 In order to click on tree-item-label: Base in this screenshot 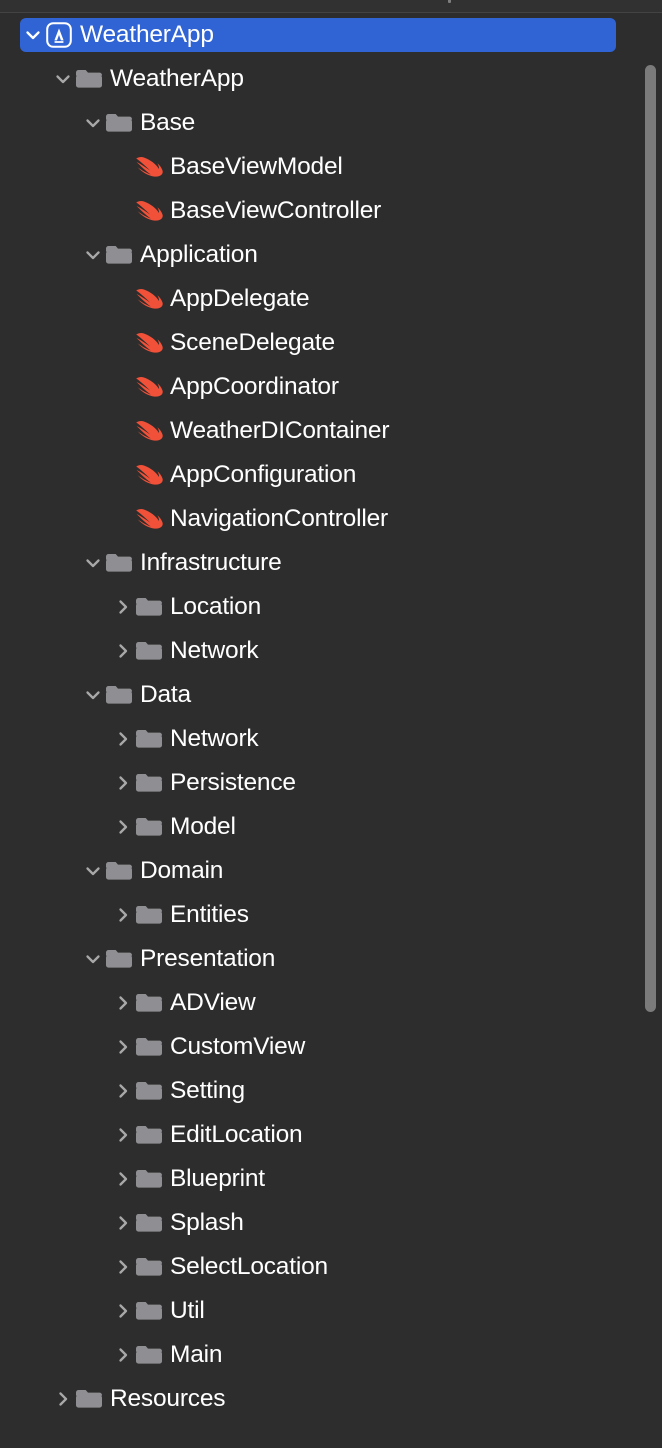, I will do `click(168, 122)`.